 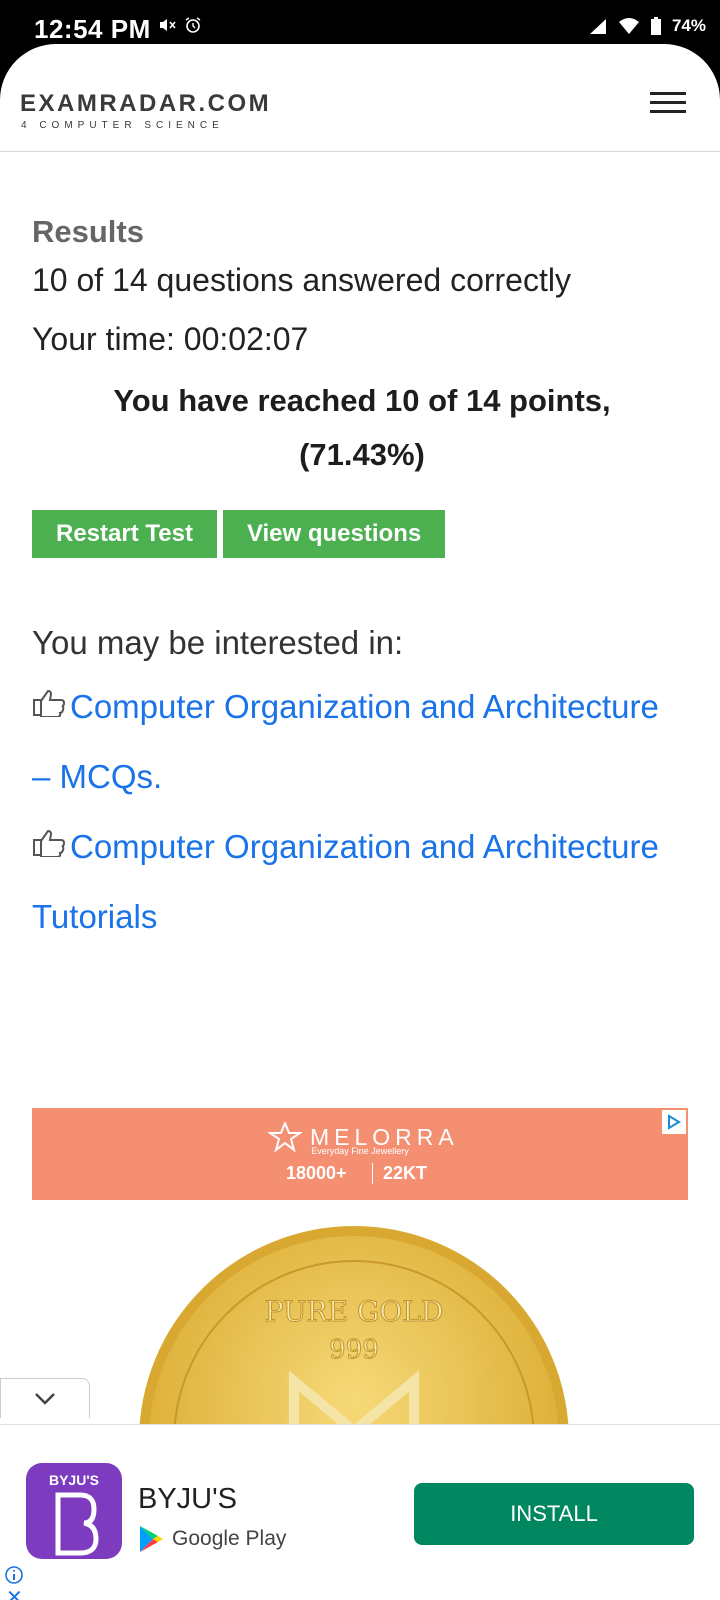 I want to click on ad-close-icon: ✕, so click(x=14, y=1592).